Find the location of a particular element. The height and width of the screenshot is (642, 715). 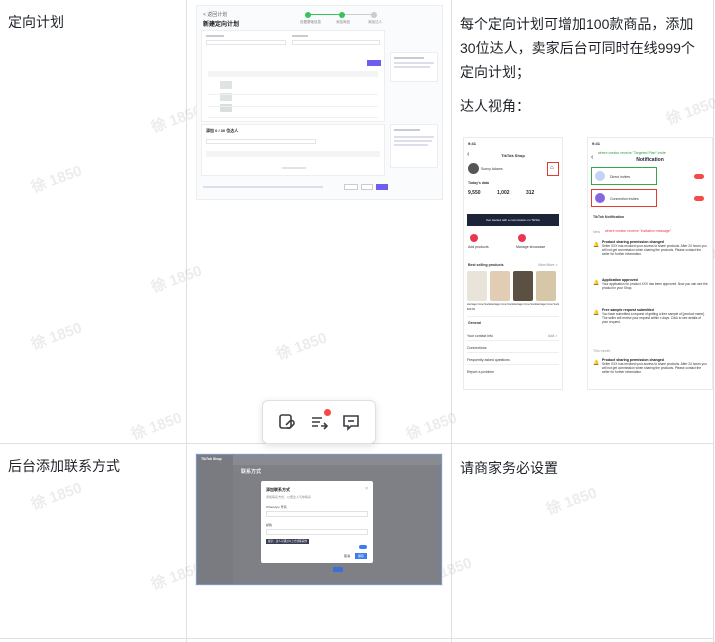

breadcrumb: < 返回计划 is located at coordinates (215, 15).